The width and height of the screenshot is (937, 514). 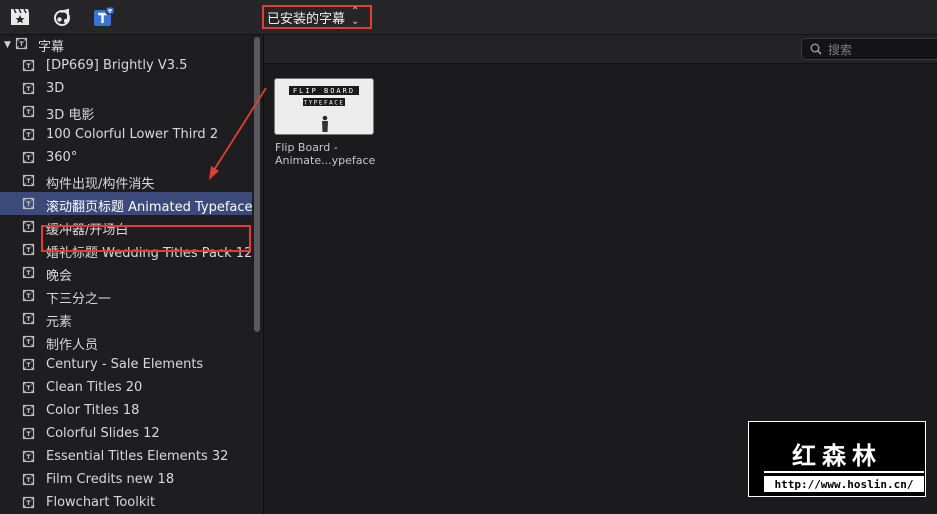 I want to click on sidebar-item: 婚礼标题 Wedding Titles Pack 12, so click(x=126, y=249).